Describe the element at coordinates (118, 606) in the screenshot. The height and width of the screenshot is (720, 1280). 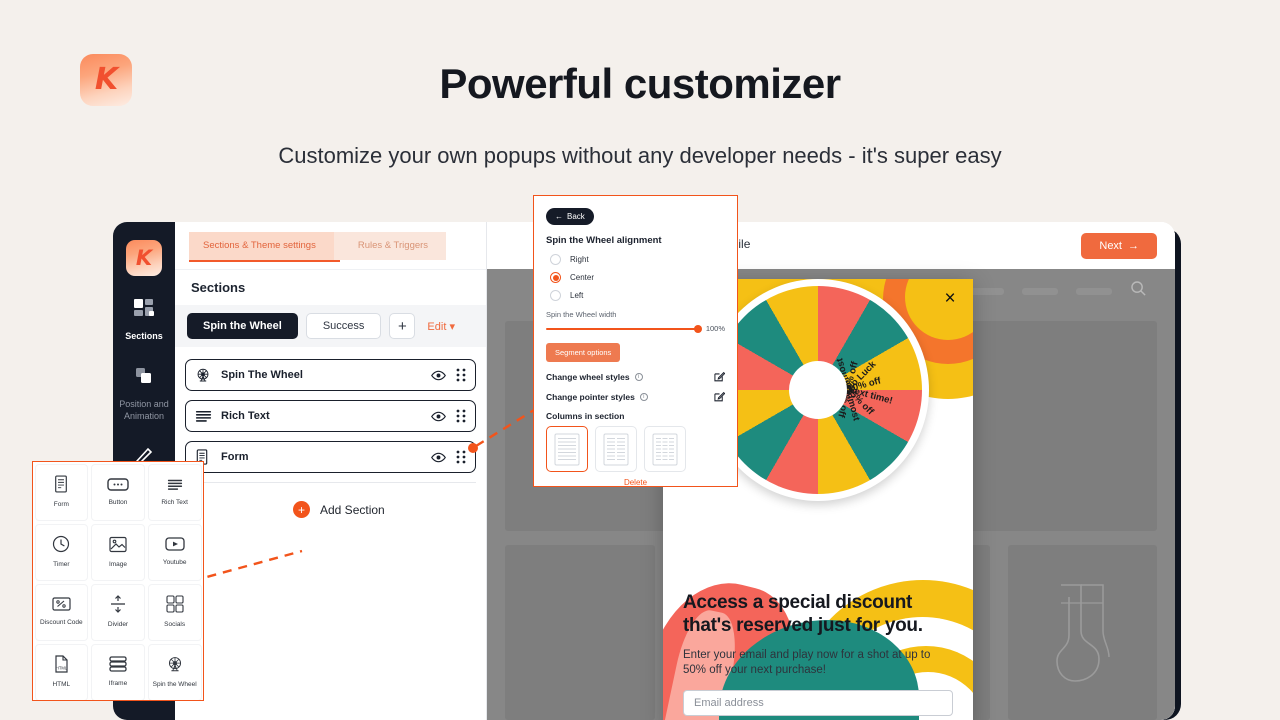
I see `divider-icon` at that location.